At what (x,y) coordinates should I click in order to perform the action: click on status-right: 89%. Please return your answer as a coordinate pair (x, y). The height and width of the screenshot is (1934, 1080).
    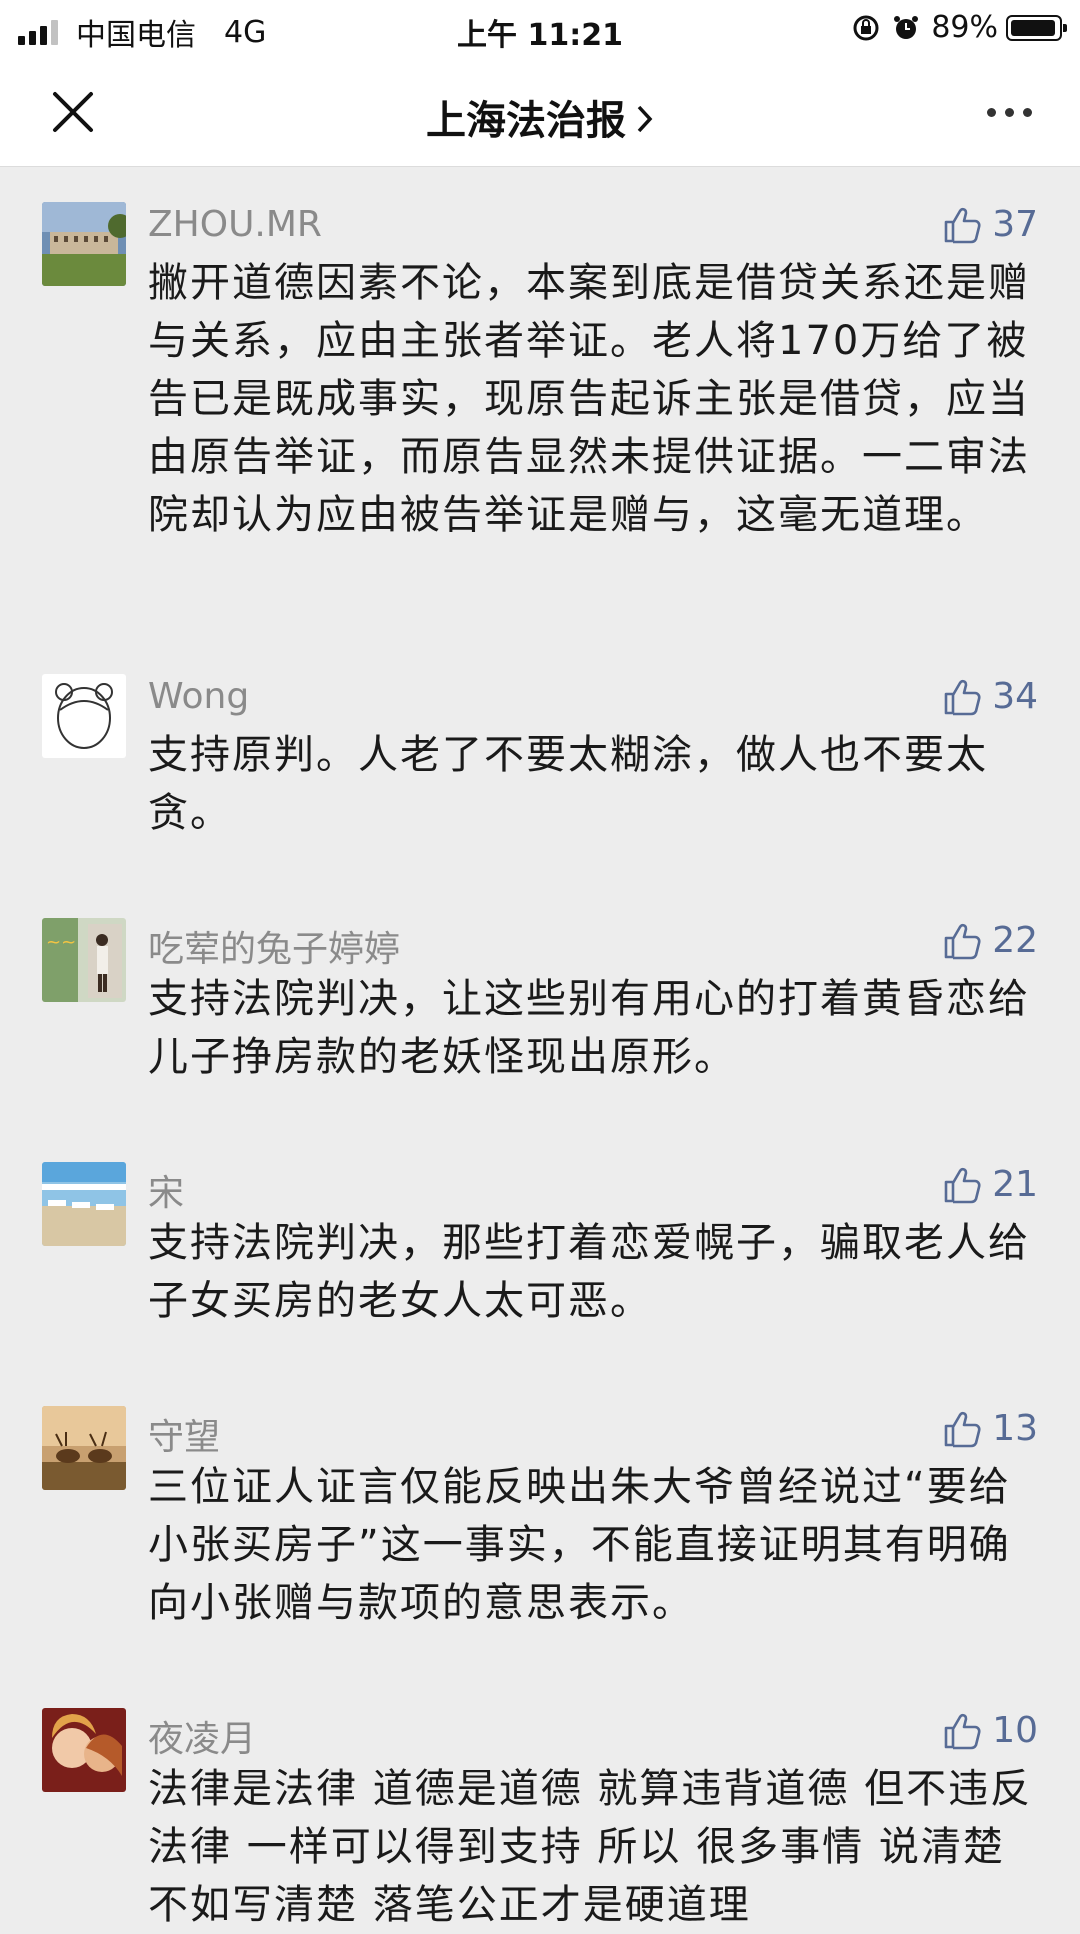
    Looking at the image, I should click on (959, 27).